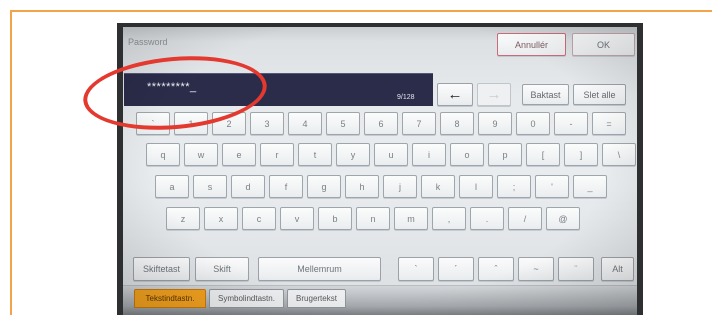 Image resolution: width=712 pixels, height=315 pixels. I want to click on key-left-bracket: [, so click(543, 154).